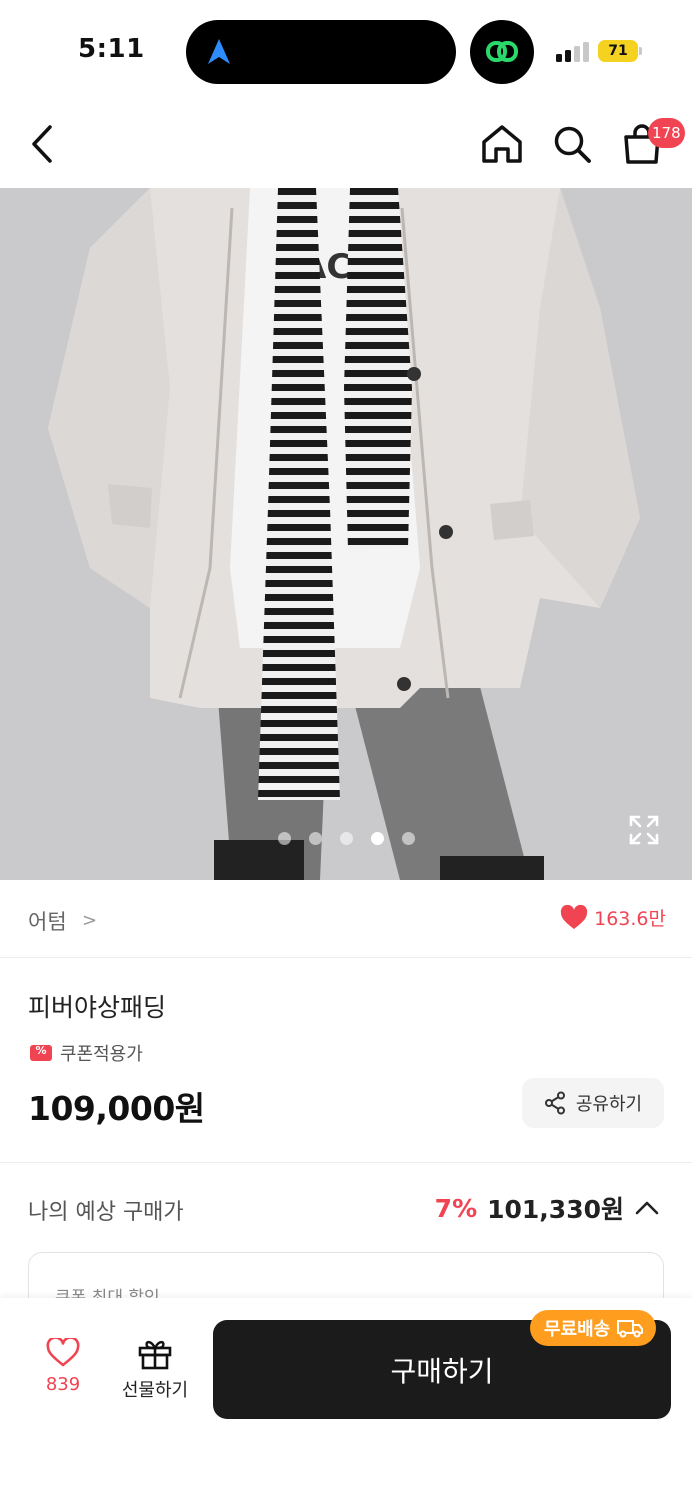 The image size is (692, 1500). I want to click on section-divider, so click(346, 1162).